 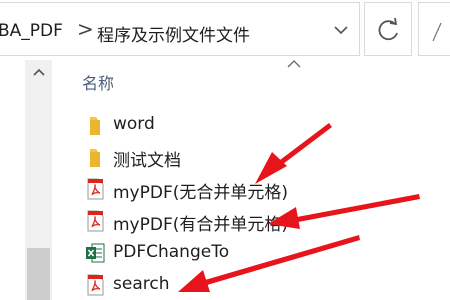 I want to click on list-item-search: search, so click(x=245, y=285).